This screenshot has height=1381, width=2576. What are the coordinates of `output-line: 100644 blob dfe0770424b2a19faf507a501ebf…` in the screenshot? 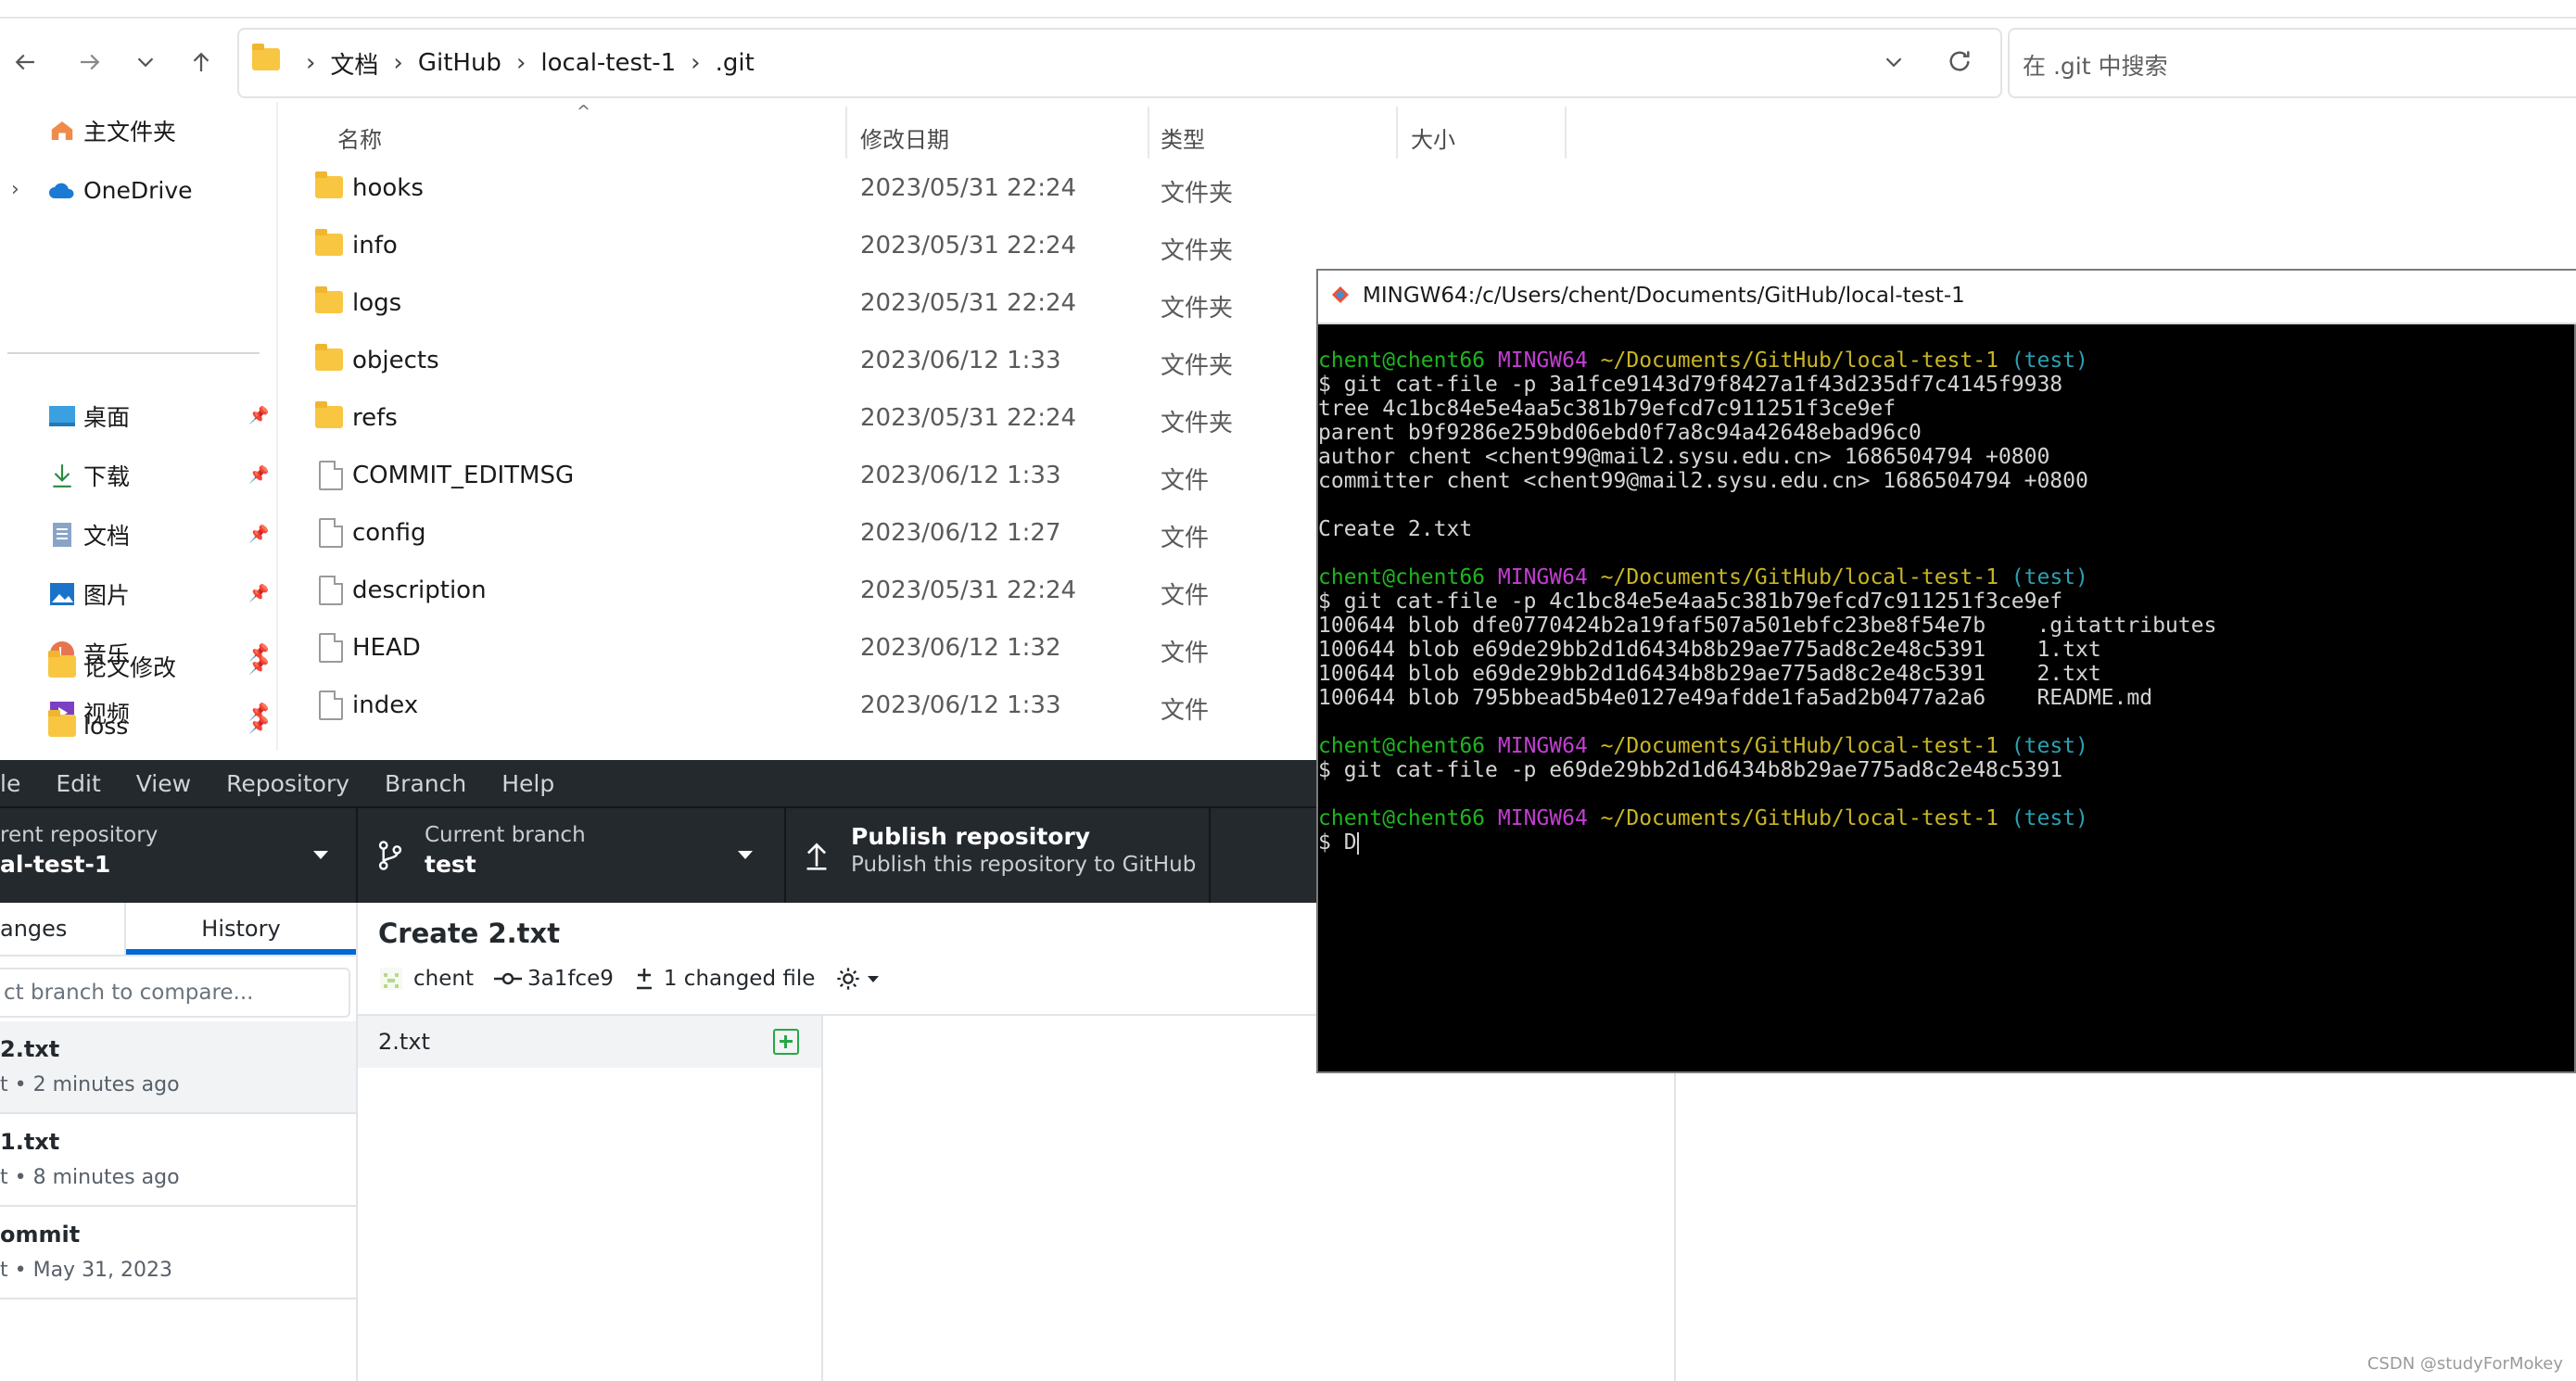 It's located at (1767, 626).